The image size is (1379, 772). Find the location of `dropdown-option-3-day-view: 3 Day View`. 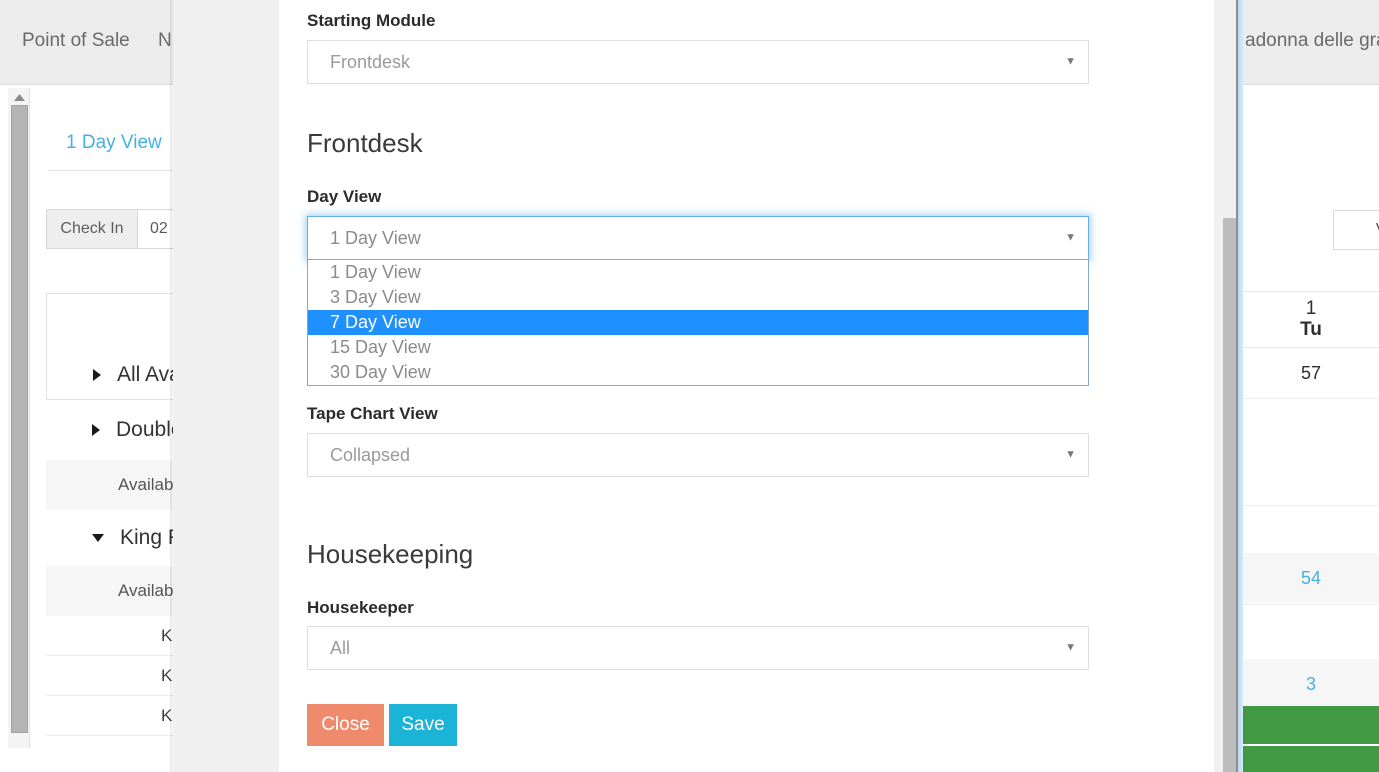

dropdown-option-3-day-view: 3 Day View is located at coordinates (698, 297).